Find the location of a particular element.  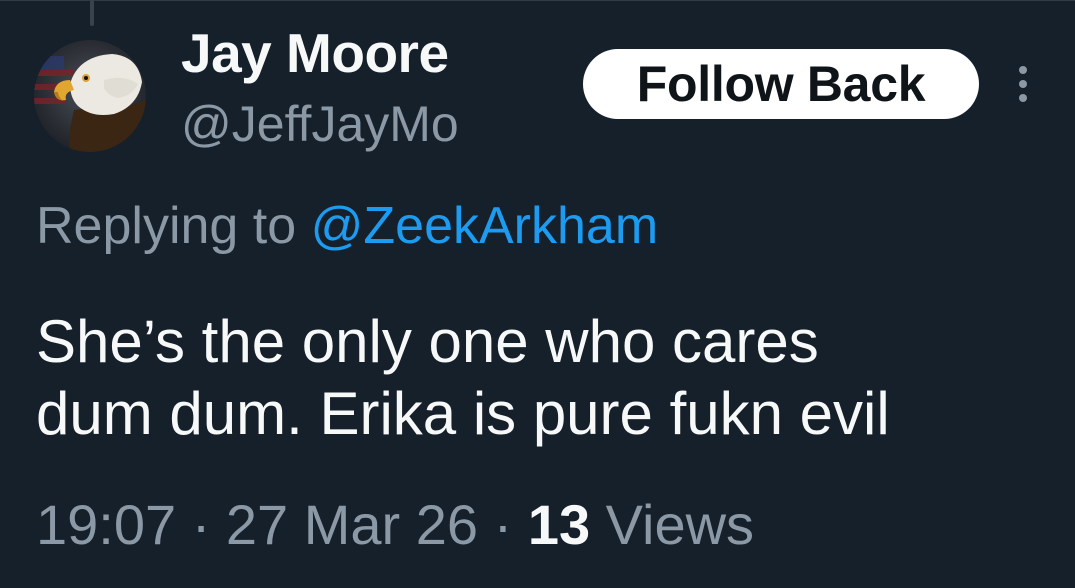

author-handle: @JeffJayMo is located at coordinates (320, 124).